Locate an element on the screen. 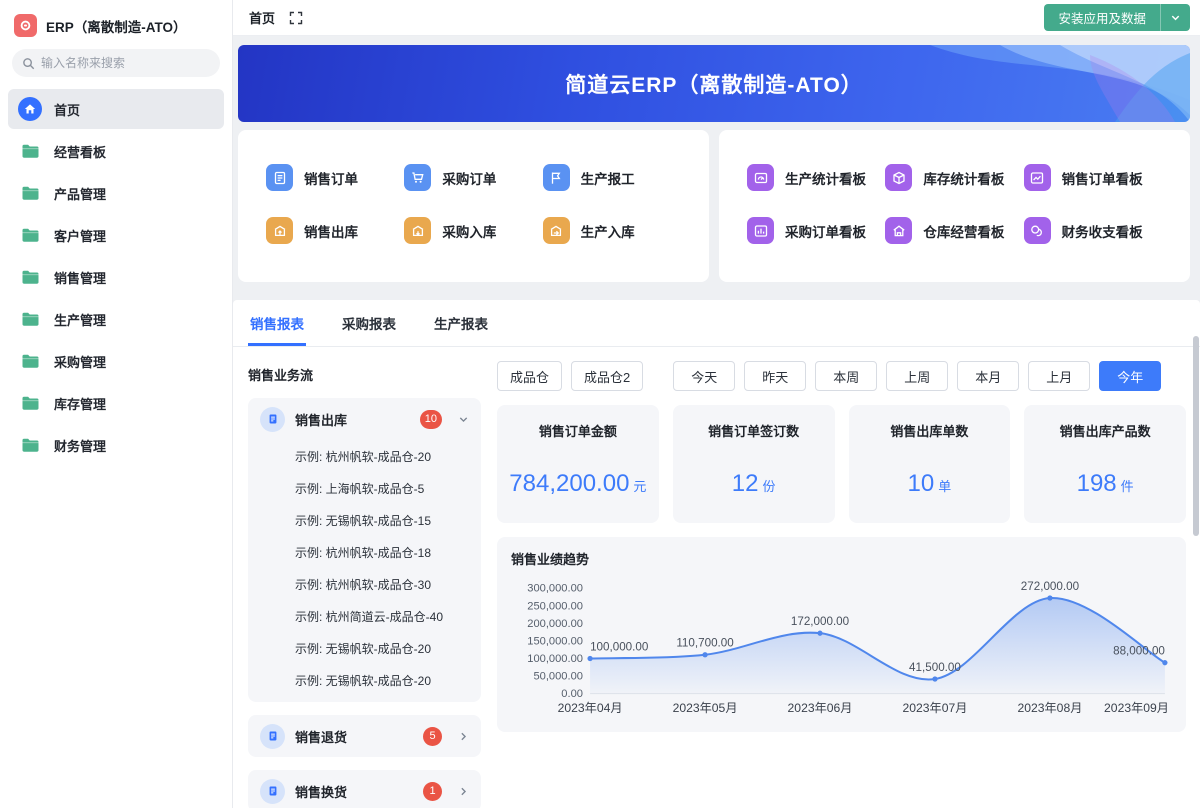 The image size is (1200, 808). quick-link-label: 生产报工 is located at coordinates (607, 179).